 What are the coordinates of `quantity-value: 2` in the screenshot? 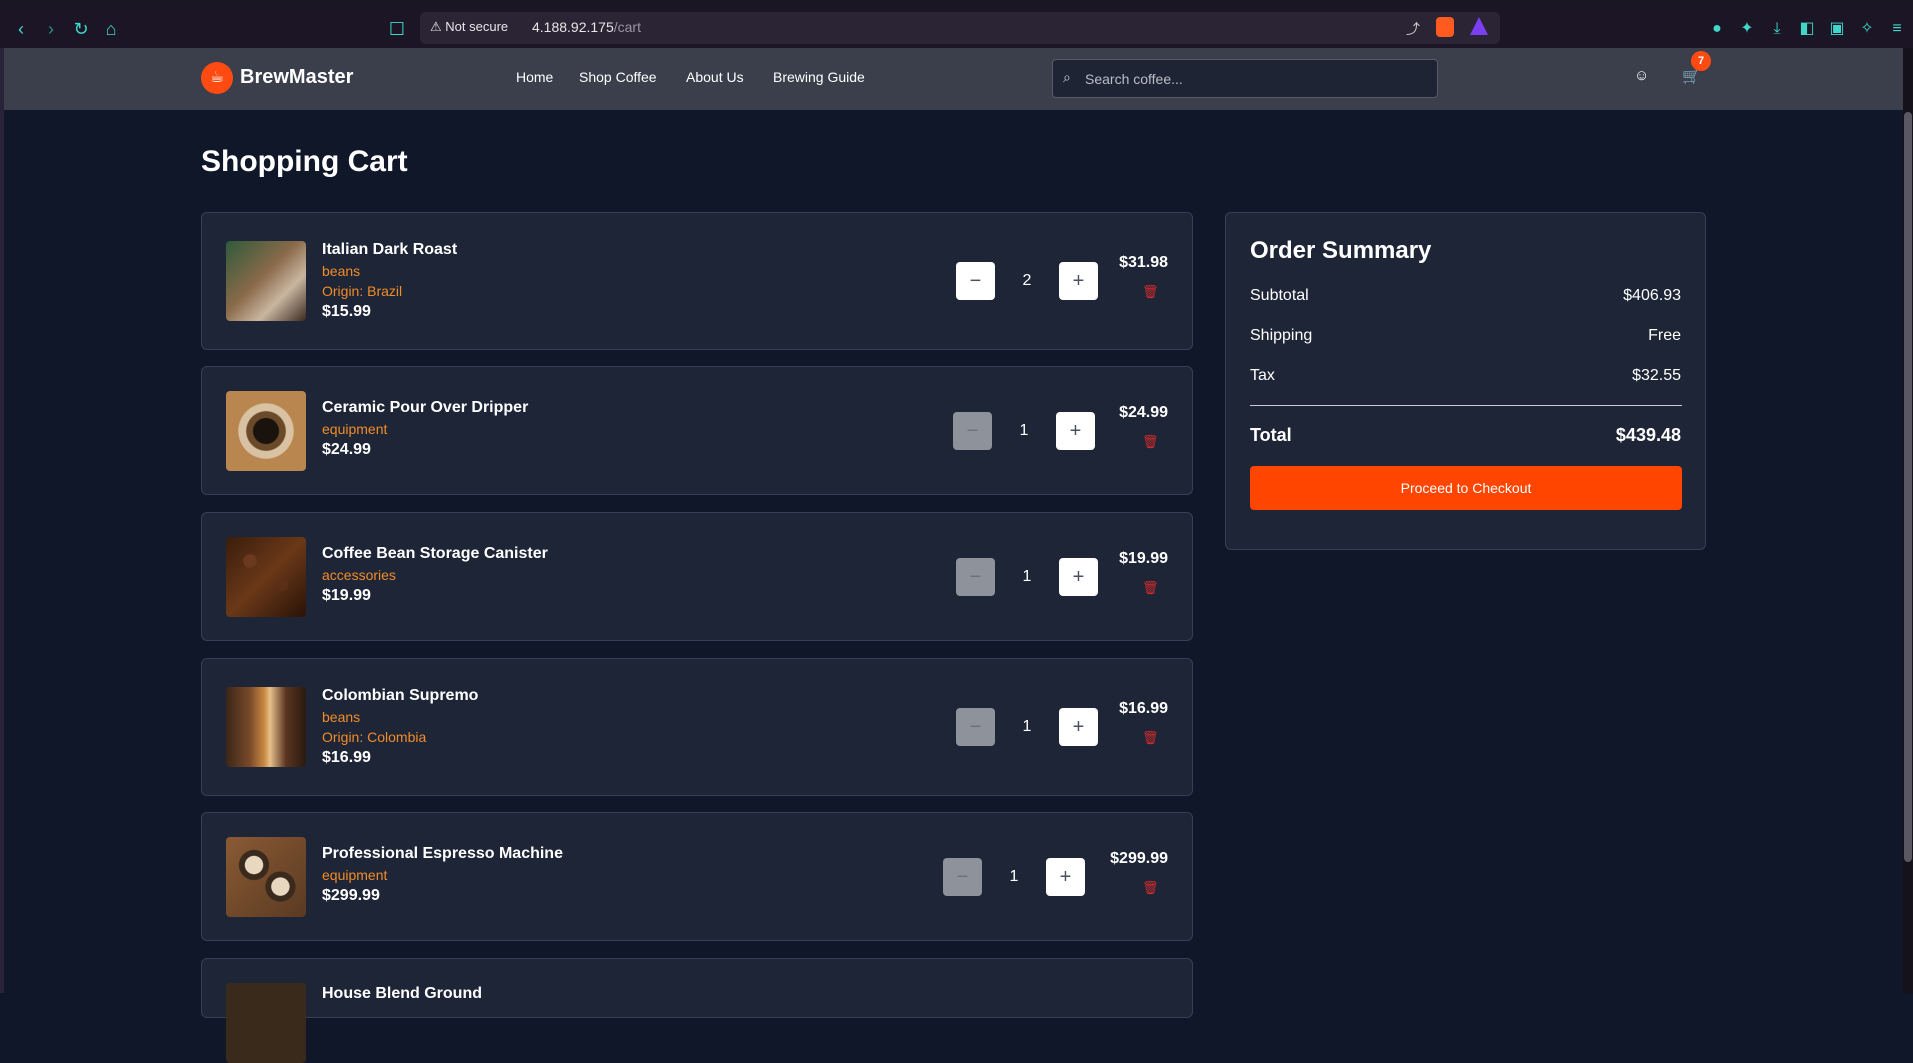 It's located at (1027, 280).